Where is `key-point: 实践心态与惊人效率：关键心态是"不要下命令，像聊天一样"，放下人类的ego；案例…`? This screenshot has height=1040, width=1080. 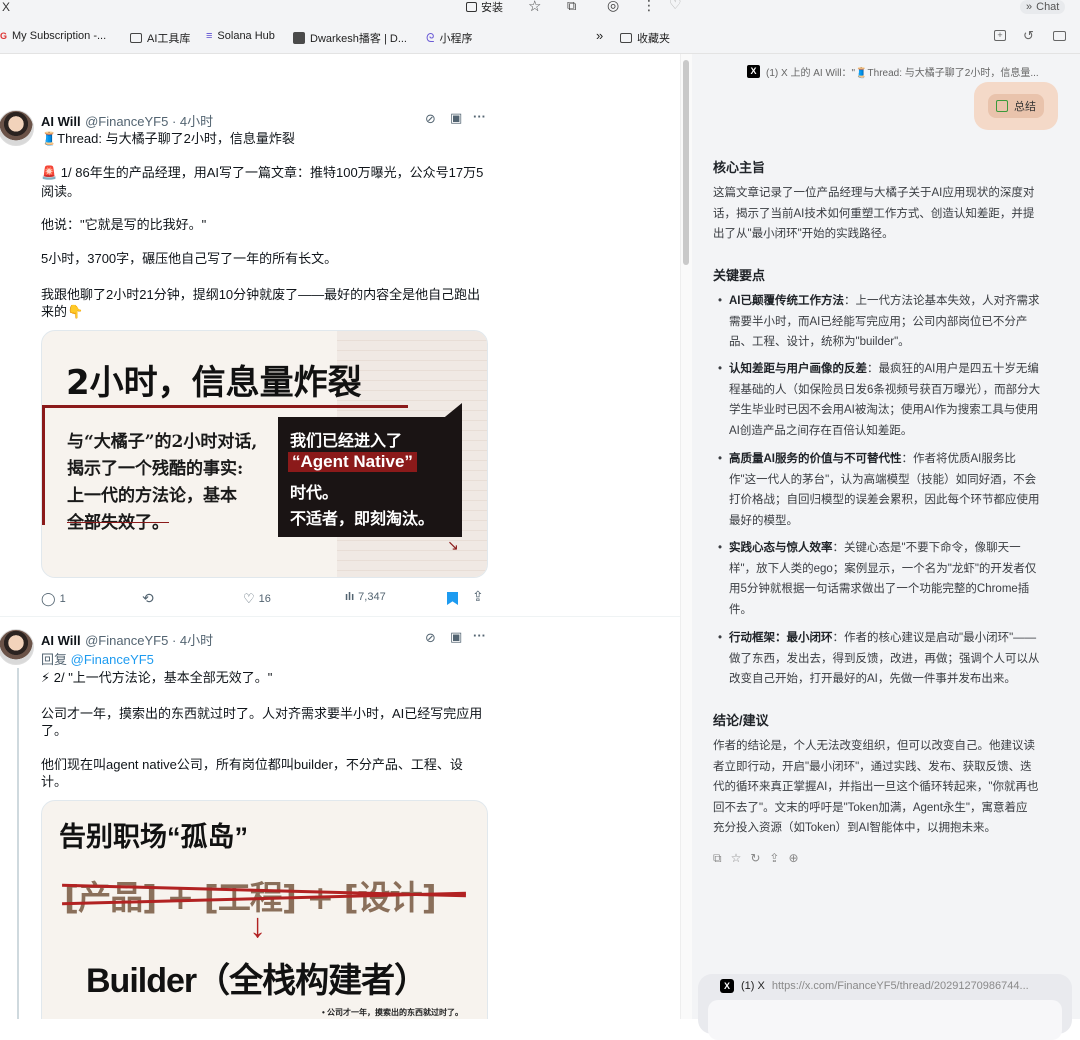
key-point: 实践心态与惊人效率：关键心态是"不要下命令，像聊天一样"，放下人类的ego；案例… is located at coordinates (888, 579).